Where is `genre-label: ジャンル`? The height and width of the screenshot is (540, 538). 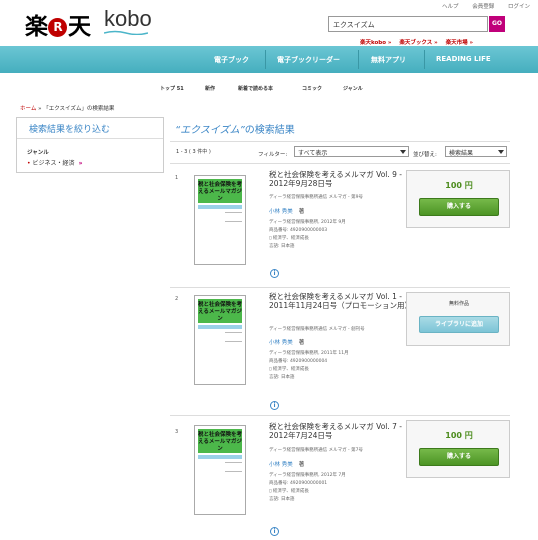
genre-label: ジャンル is located at coordinates (38, 153).